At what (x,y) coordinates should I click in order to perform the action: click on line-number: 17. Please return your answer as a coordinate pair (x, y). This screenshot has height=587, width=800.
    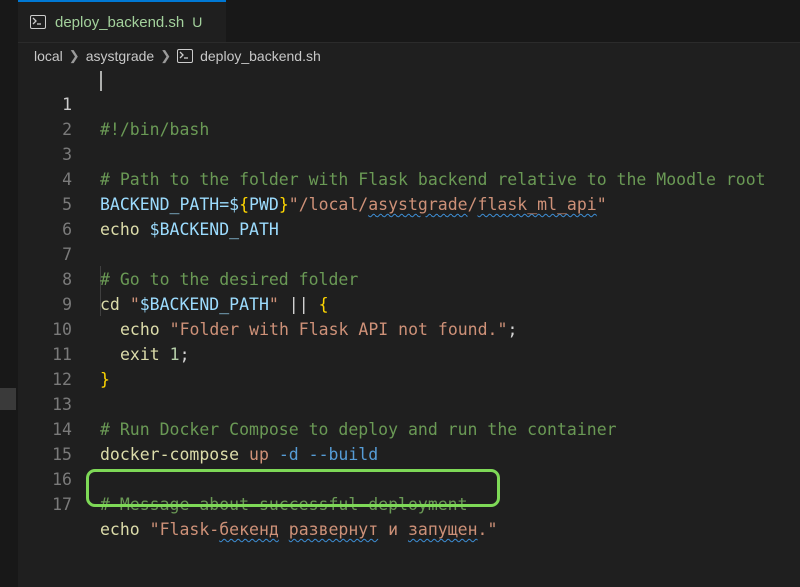
    Looking at the image, I should click on (62, 504).